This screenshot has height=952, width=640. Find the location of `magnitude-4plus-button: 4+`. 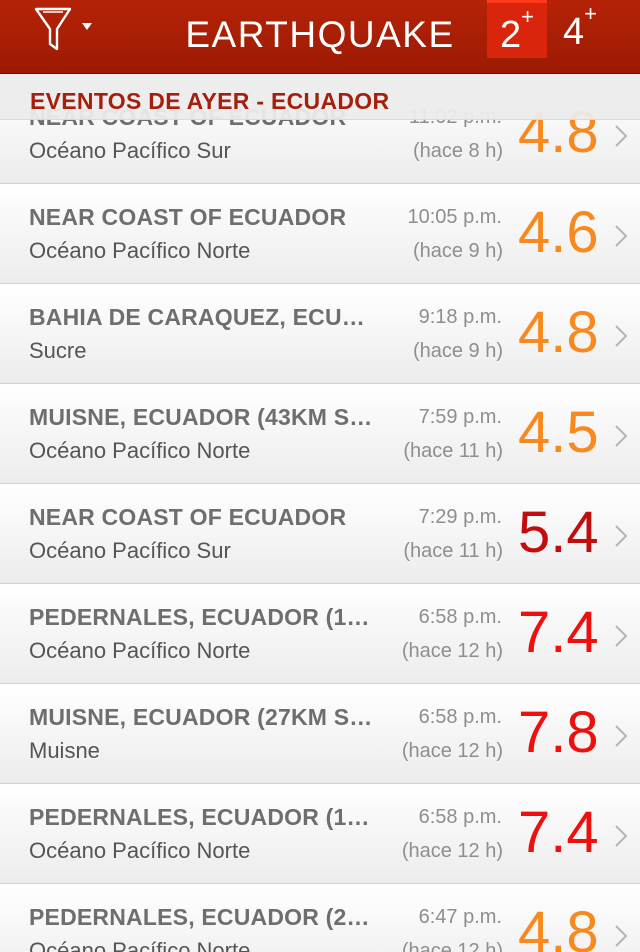

magnitude-4plus-button: 4+ is located at coordinates (580, 29).